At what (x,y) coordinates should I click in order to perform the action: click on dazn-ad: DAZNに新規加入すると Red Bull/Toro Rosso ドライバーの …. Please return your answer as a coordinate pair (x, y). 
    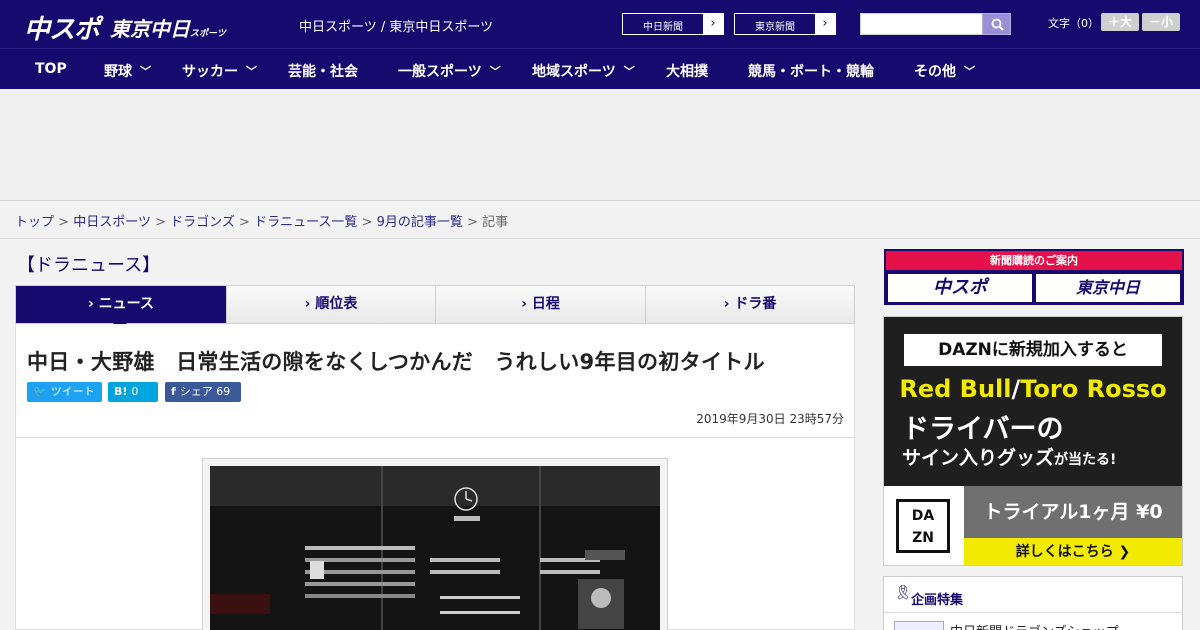
    Looking at the image, I should click on (1033, 441).